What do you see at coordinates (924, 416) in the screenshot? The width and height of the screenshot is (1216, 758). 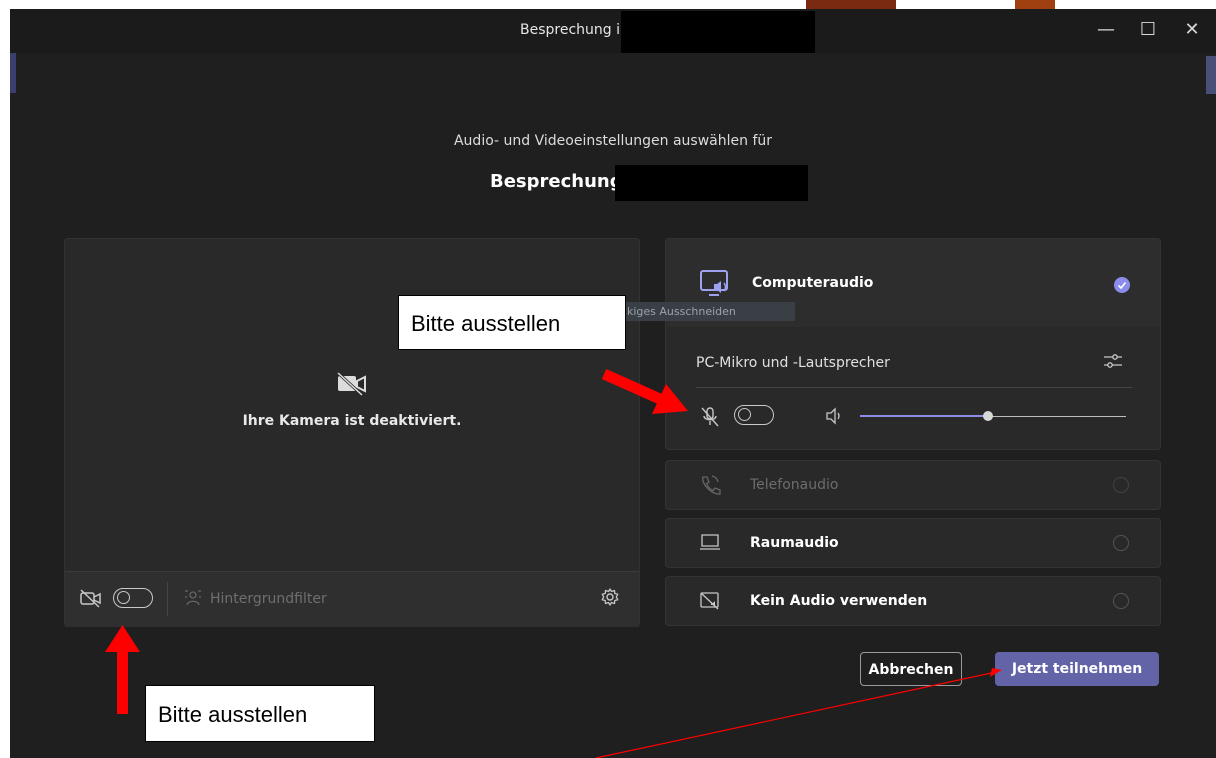 I see `volume-slider-fill` at bounding box center [924, 416].